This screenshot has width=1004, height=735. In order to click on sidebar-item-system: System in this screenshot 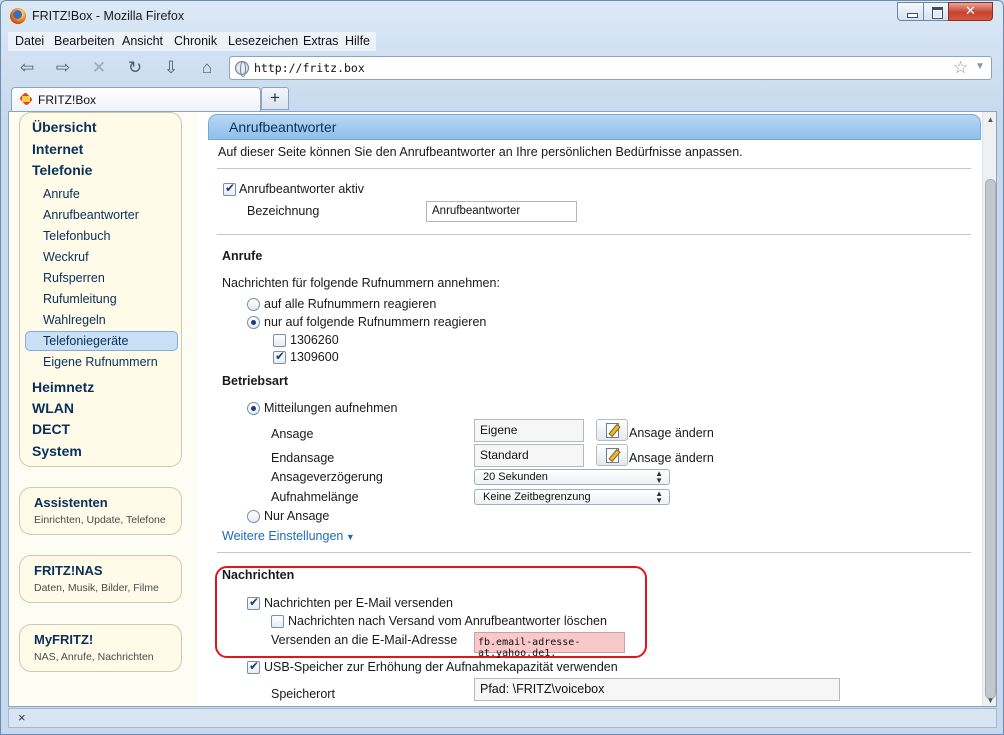, I will do `click(57, 451)`.